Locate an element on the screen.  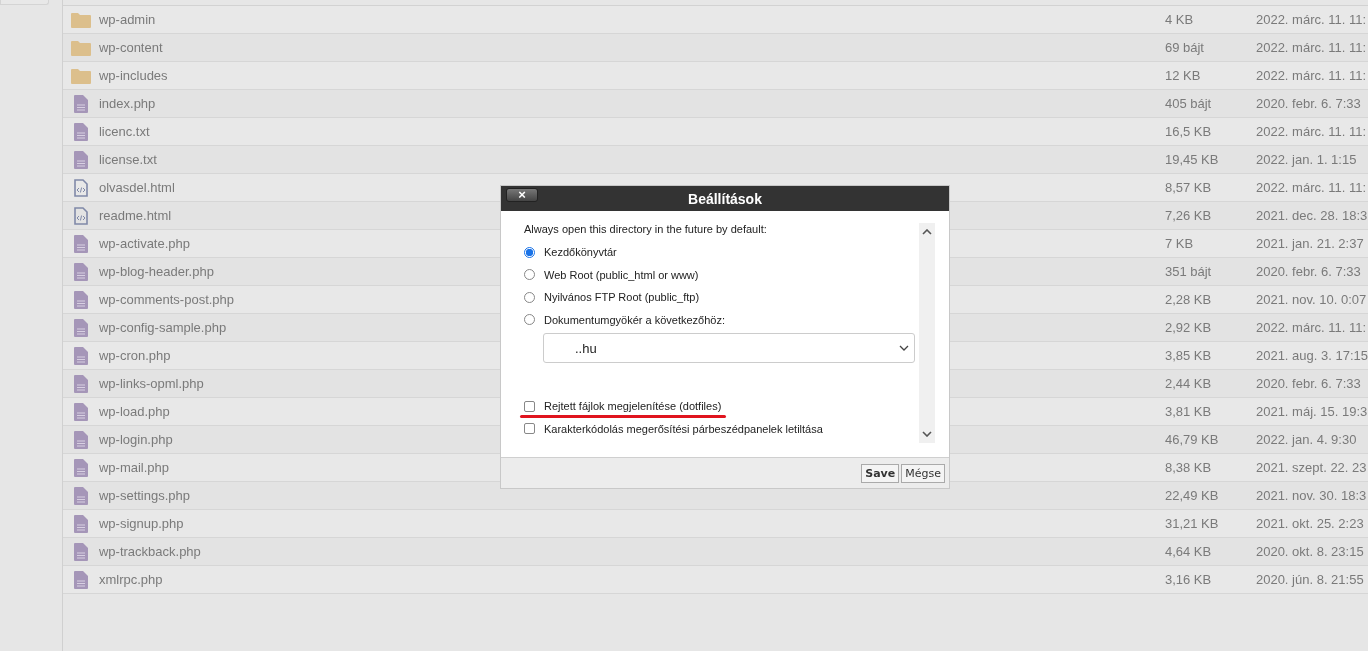
file-name: wp-activate.php is located at coordinates (144, 243).